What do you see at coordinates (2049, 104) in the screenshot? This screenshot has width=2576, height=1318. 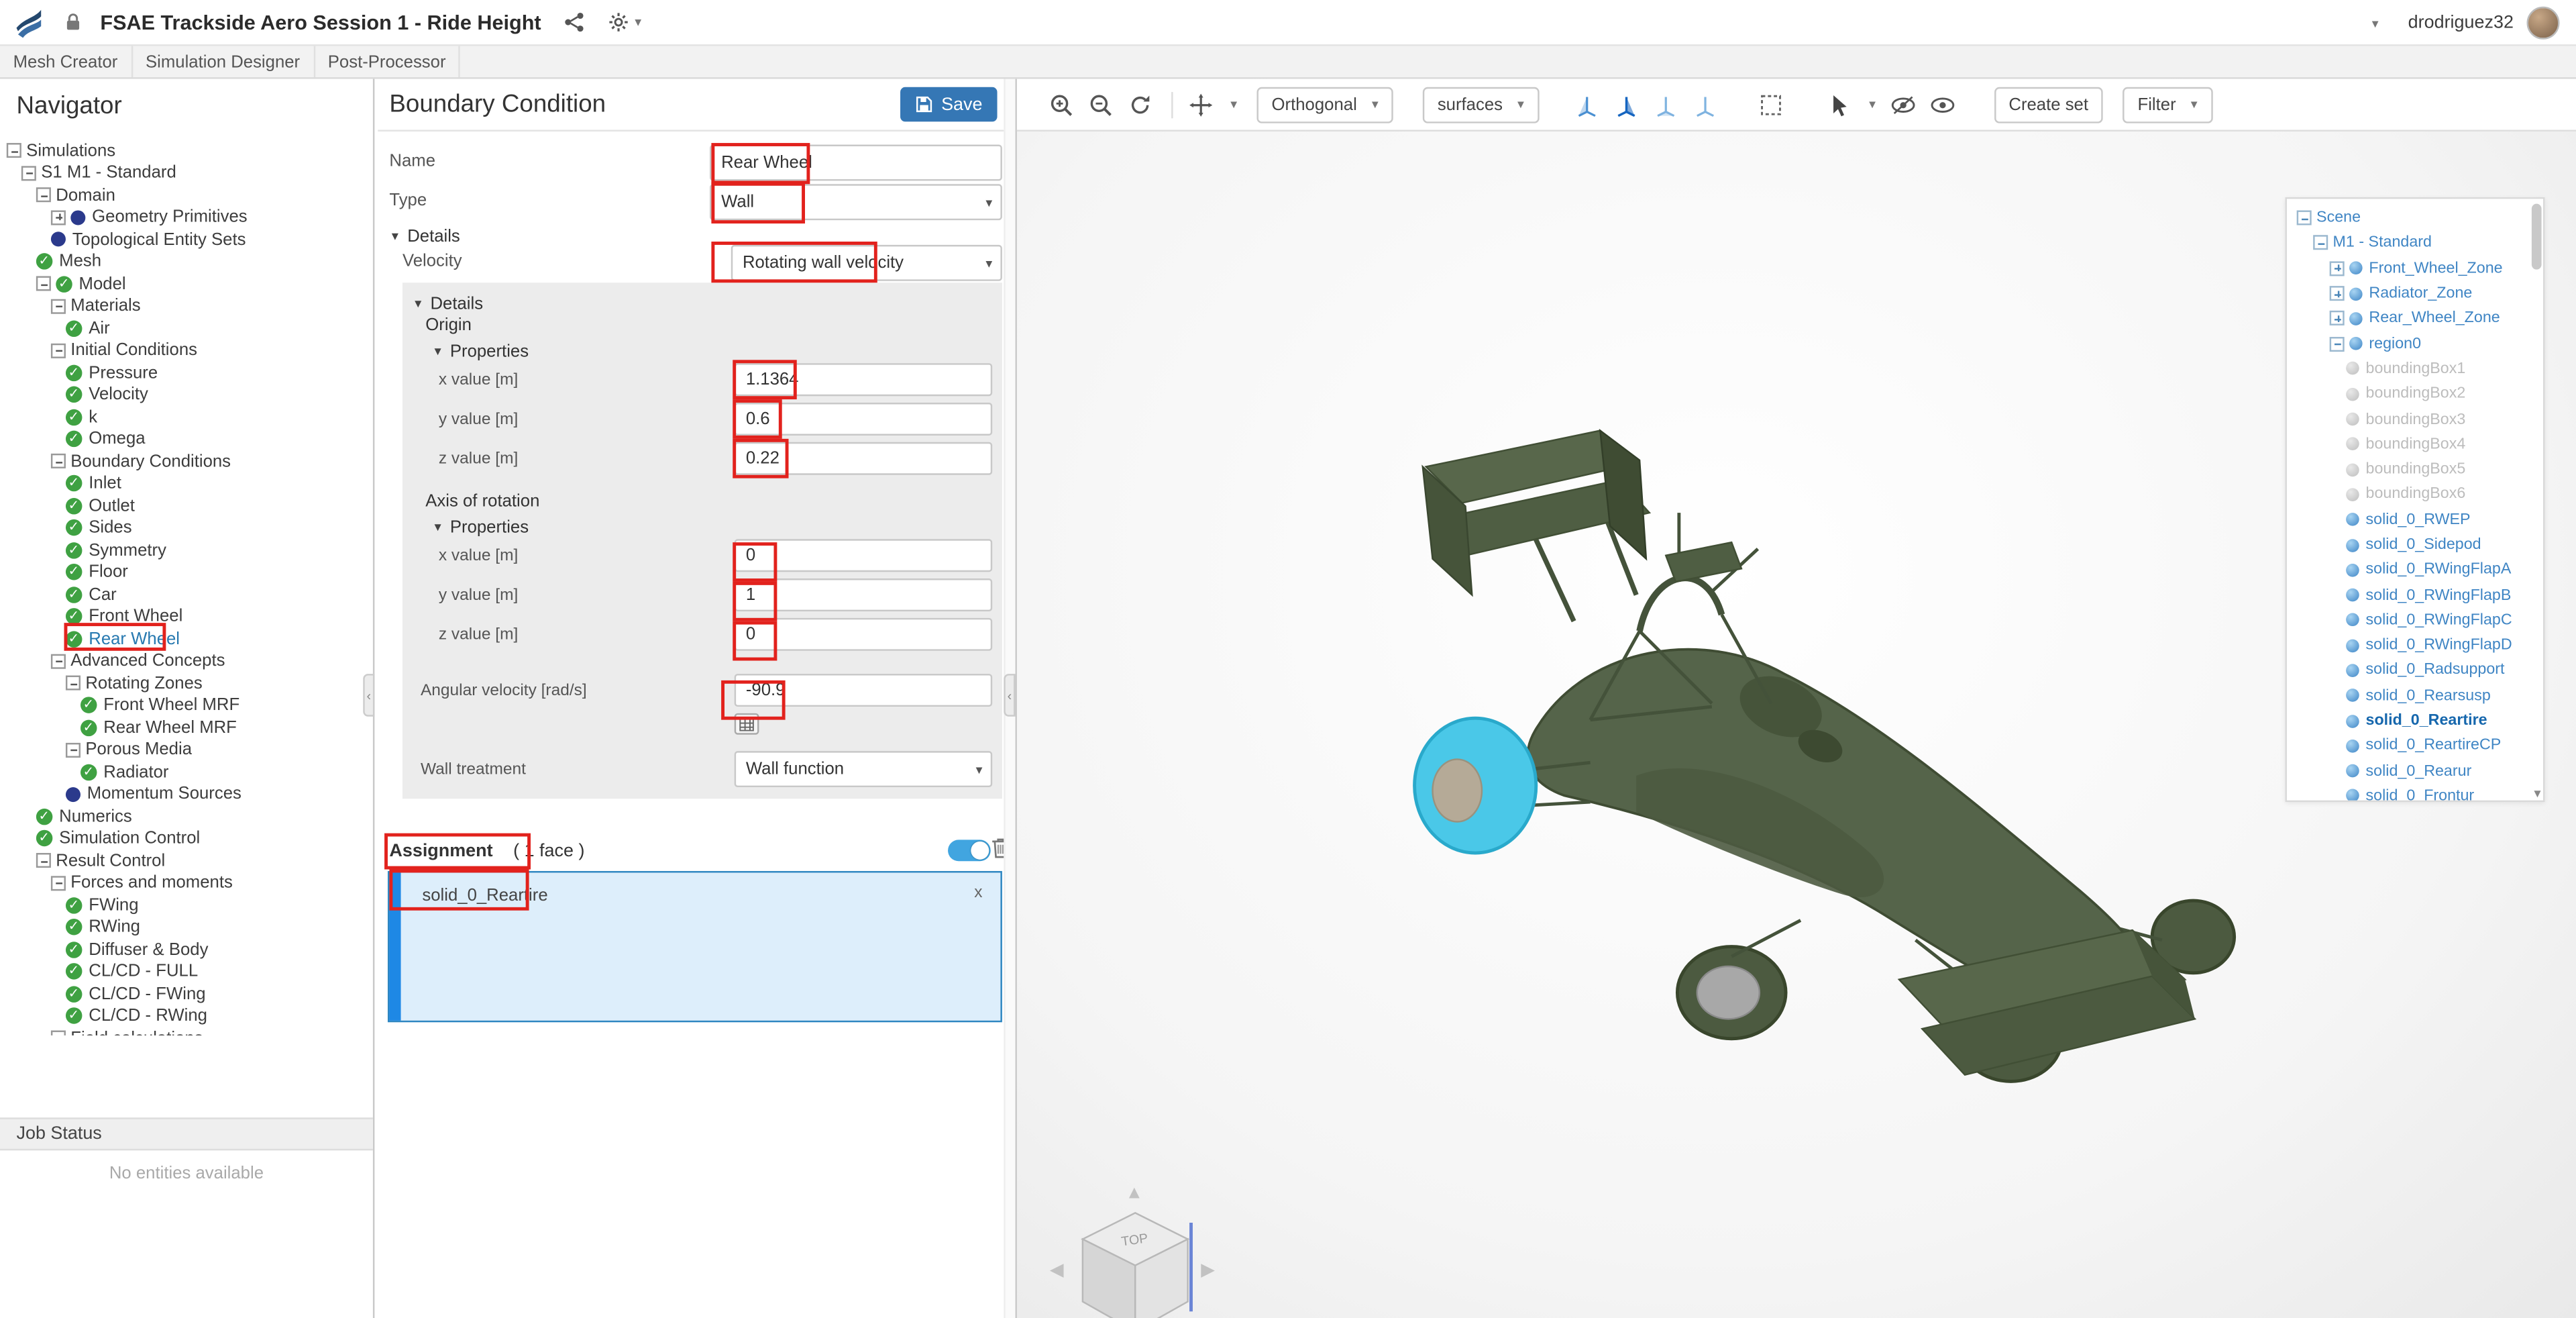 I see `create-set-button: Create set` at bounding box center [2049, 104].